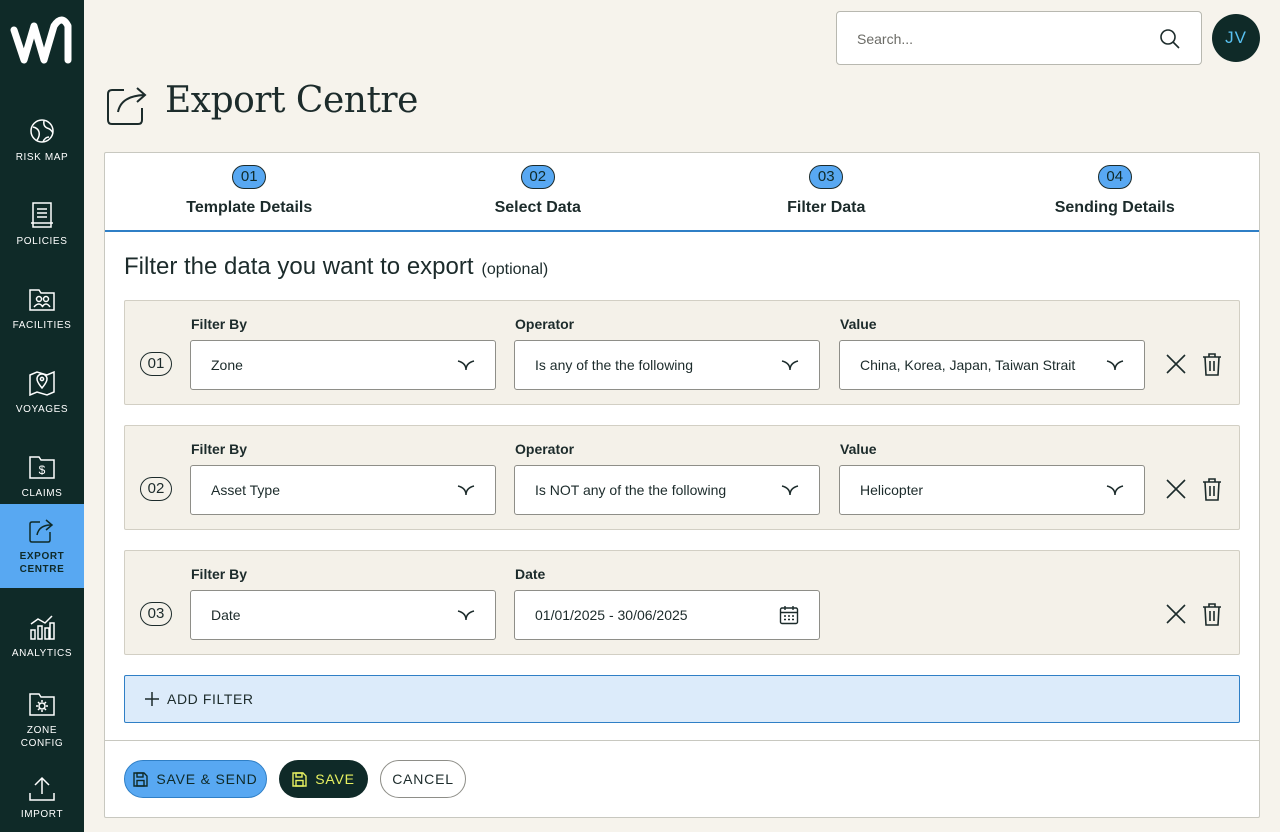  I want to click on step-template-details: 01 Template Details, so click(249, 191).